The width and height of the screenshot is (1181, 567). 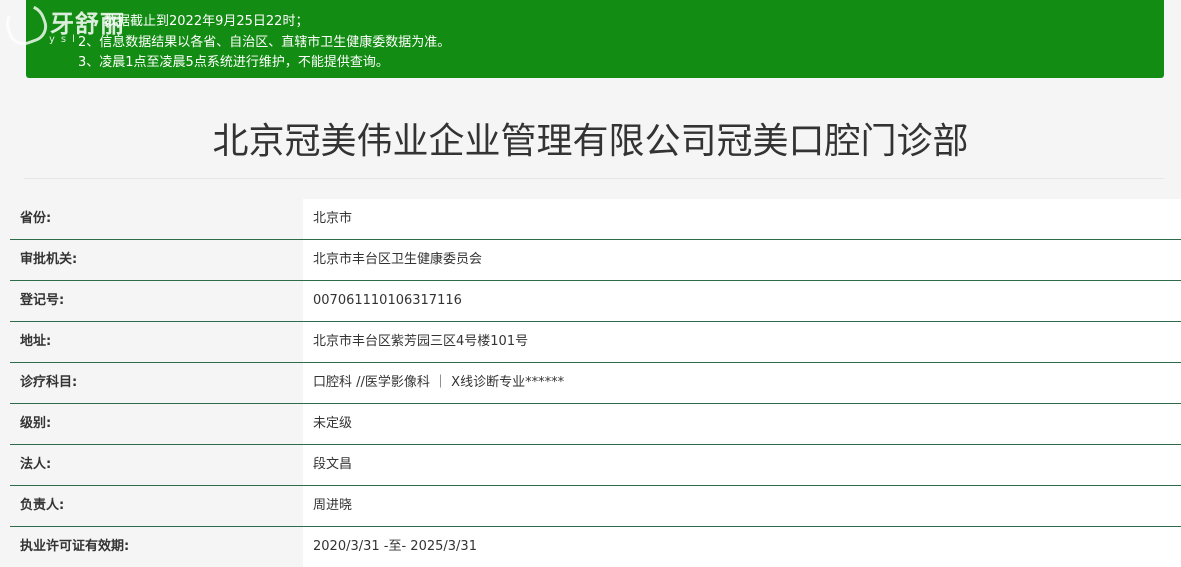 What do you see at coordinates (206, 21) in the screenshot?
I see `notice-line-1: 数据截止到2022年9月25日22时；` at bounding box center [206, 21].